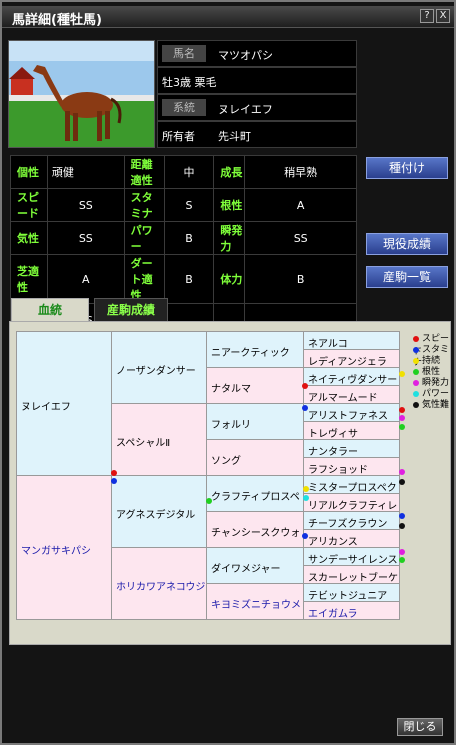  Describe the element at coordinates (407, 168) in the screenshot. I see `breed-button: 種付け` at that location.